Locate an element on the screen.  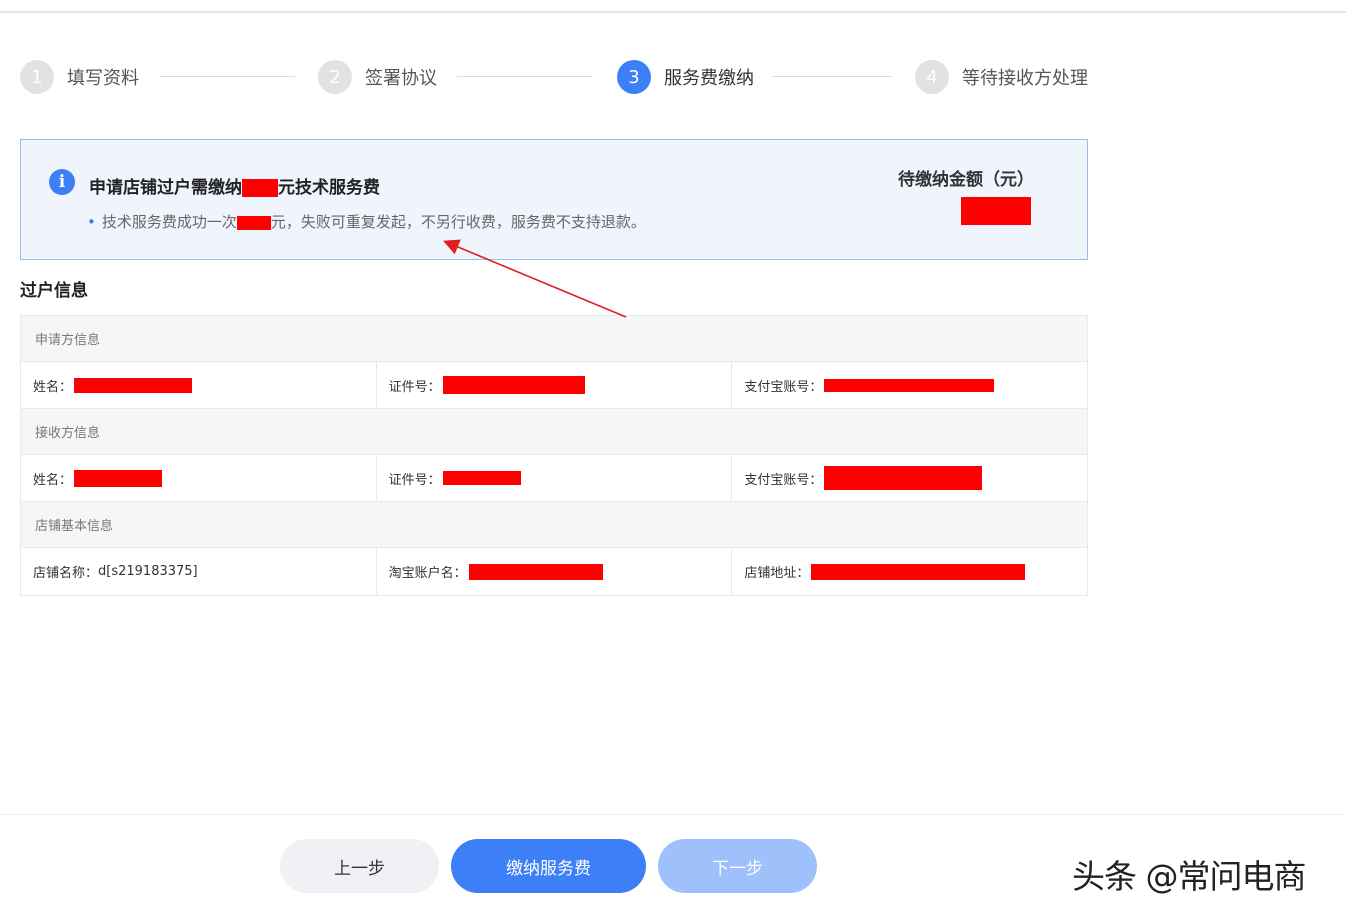
receiver-id-cell: 证件号： is located at coordinates (555, 478).